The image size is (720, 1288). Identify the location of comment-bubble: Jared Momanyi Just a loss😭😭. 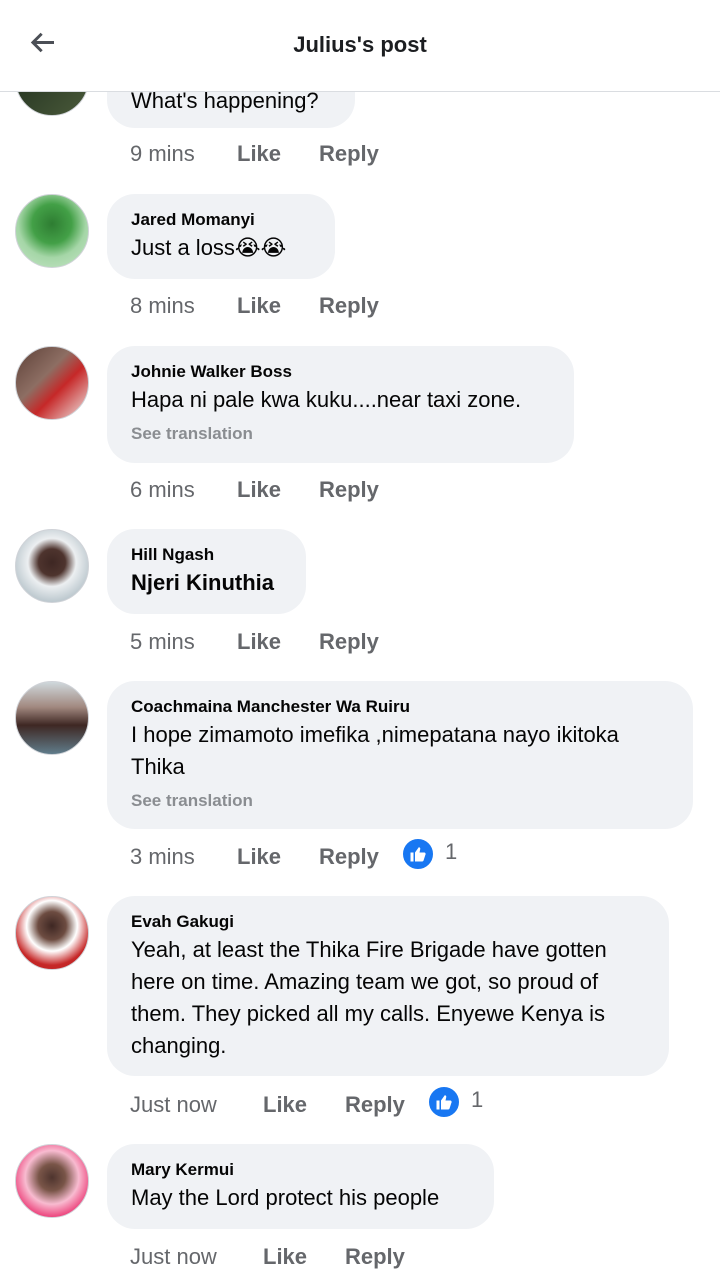
(221, 236).